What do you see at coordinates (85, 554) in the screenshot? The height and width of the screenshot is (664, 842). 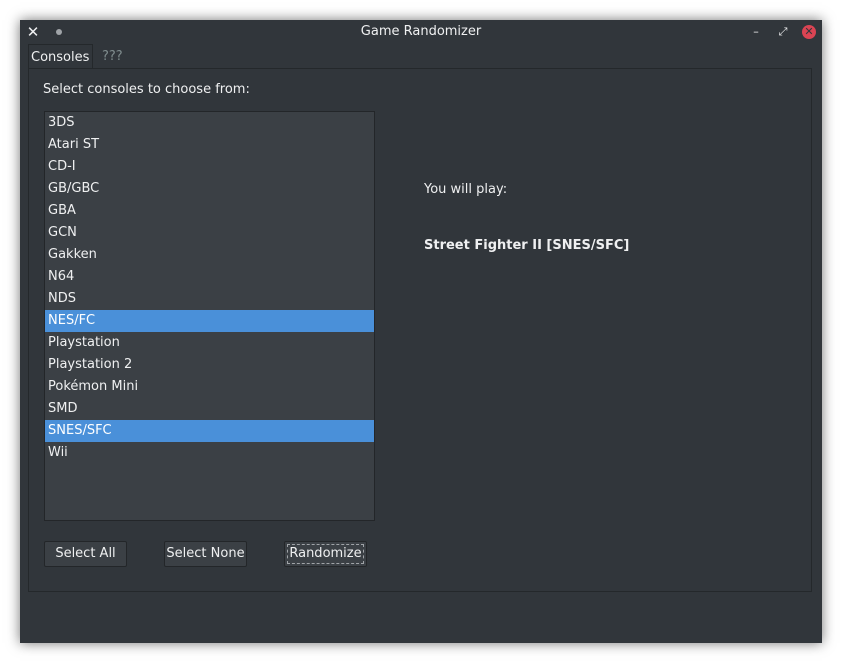 I see `select-all-button: Select All` at bounding box center [85, 554].